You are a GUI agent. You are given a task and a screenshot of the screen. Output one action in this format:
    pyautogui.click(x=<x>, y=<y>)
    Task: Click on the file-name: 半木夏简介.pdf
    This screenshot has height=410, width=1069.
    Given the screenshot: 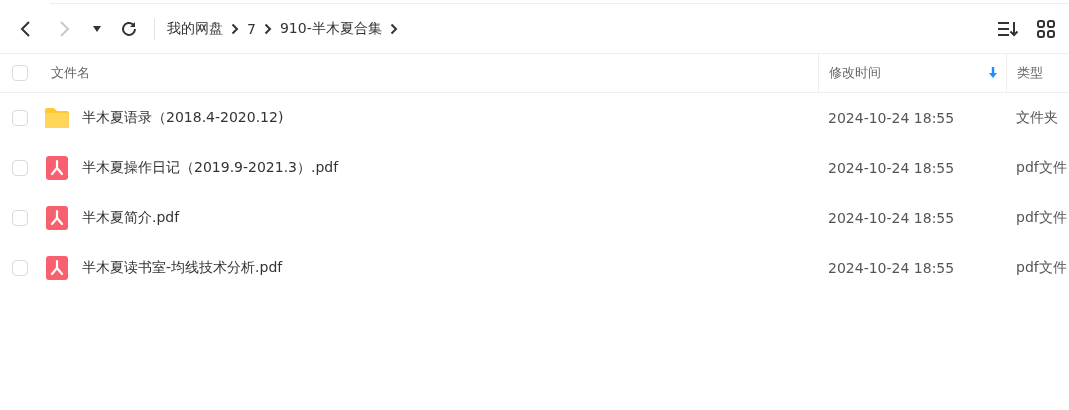 What is the action you would take?
    pyautogui.click(x=131, y=218)
    